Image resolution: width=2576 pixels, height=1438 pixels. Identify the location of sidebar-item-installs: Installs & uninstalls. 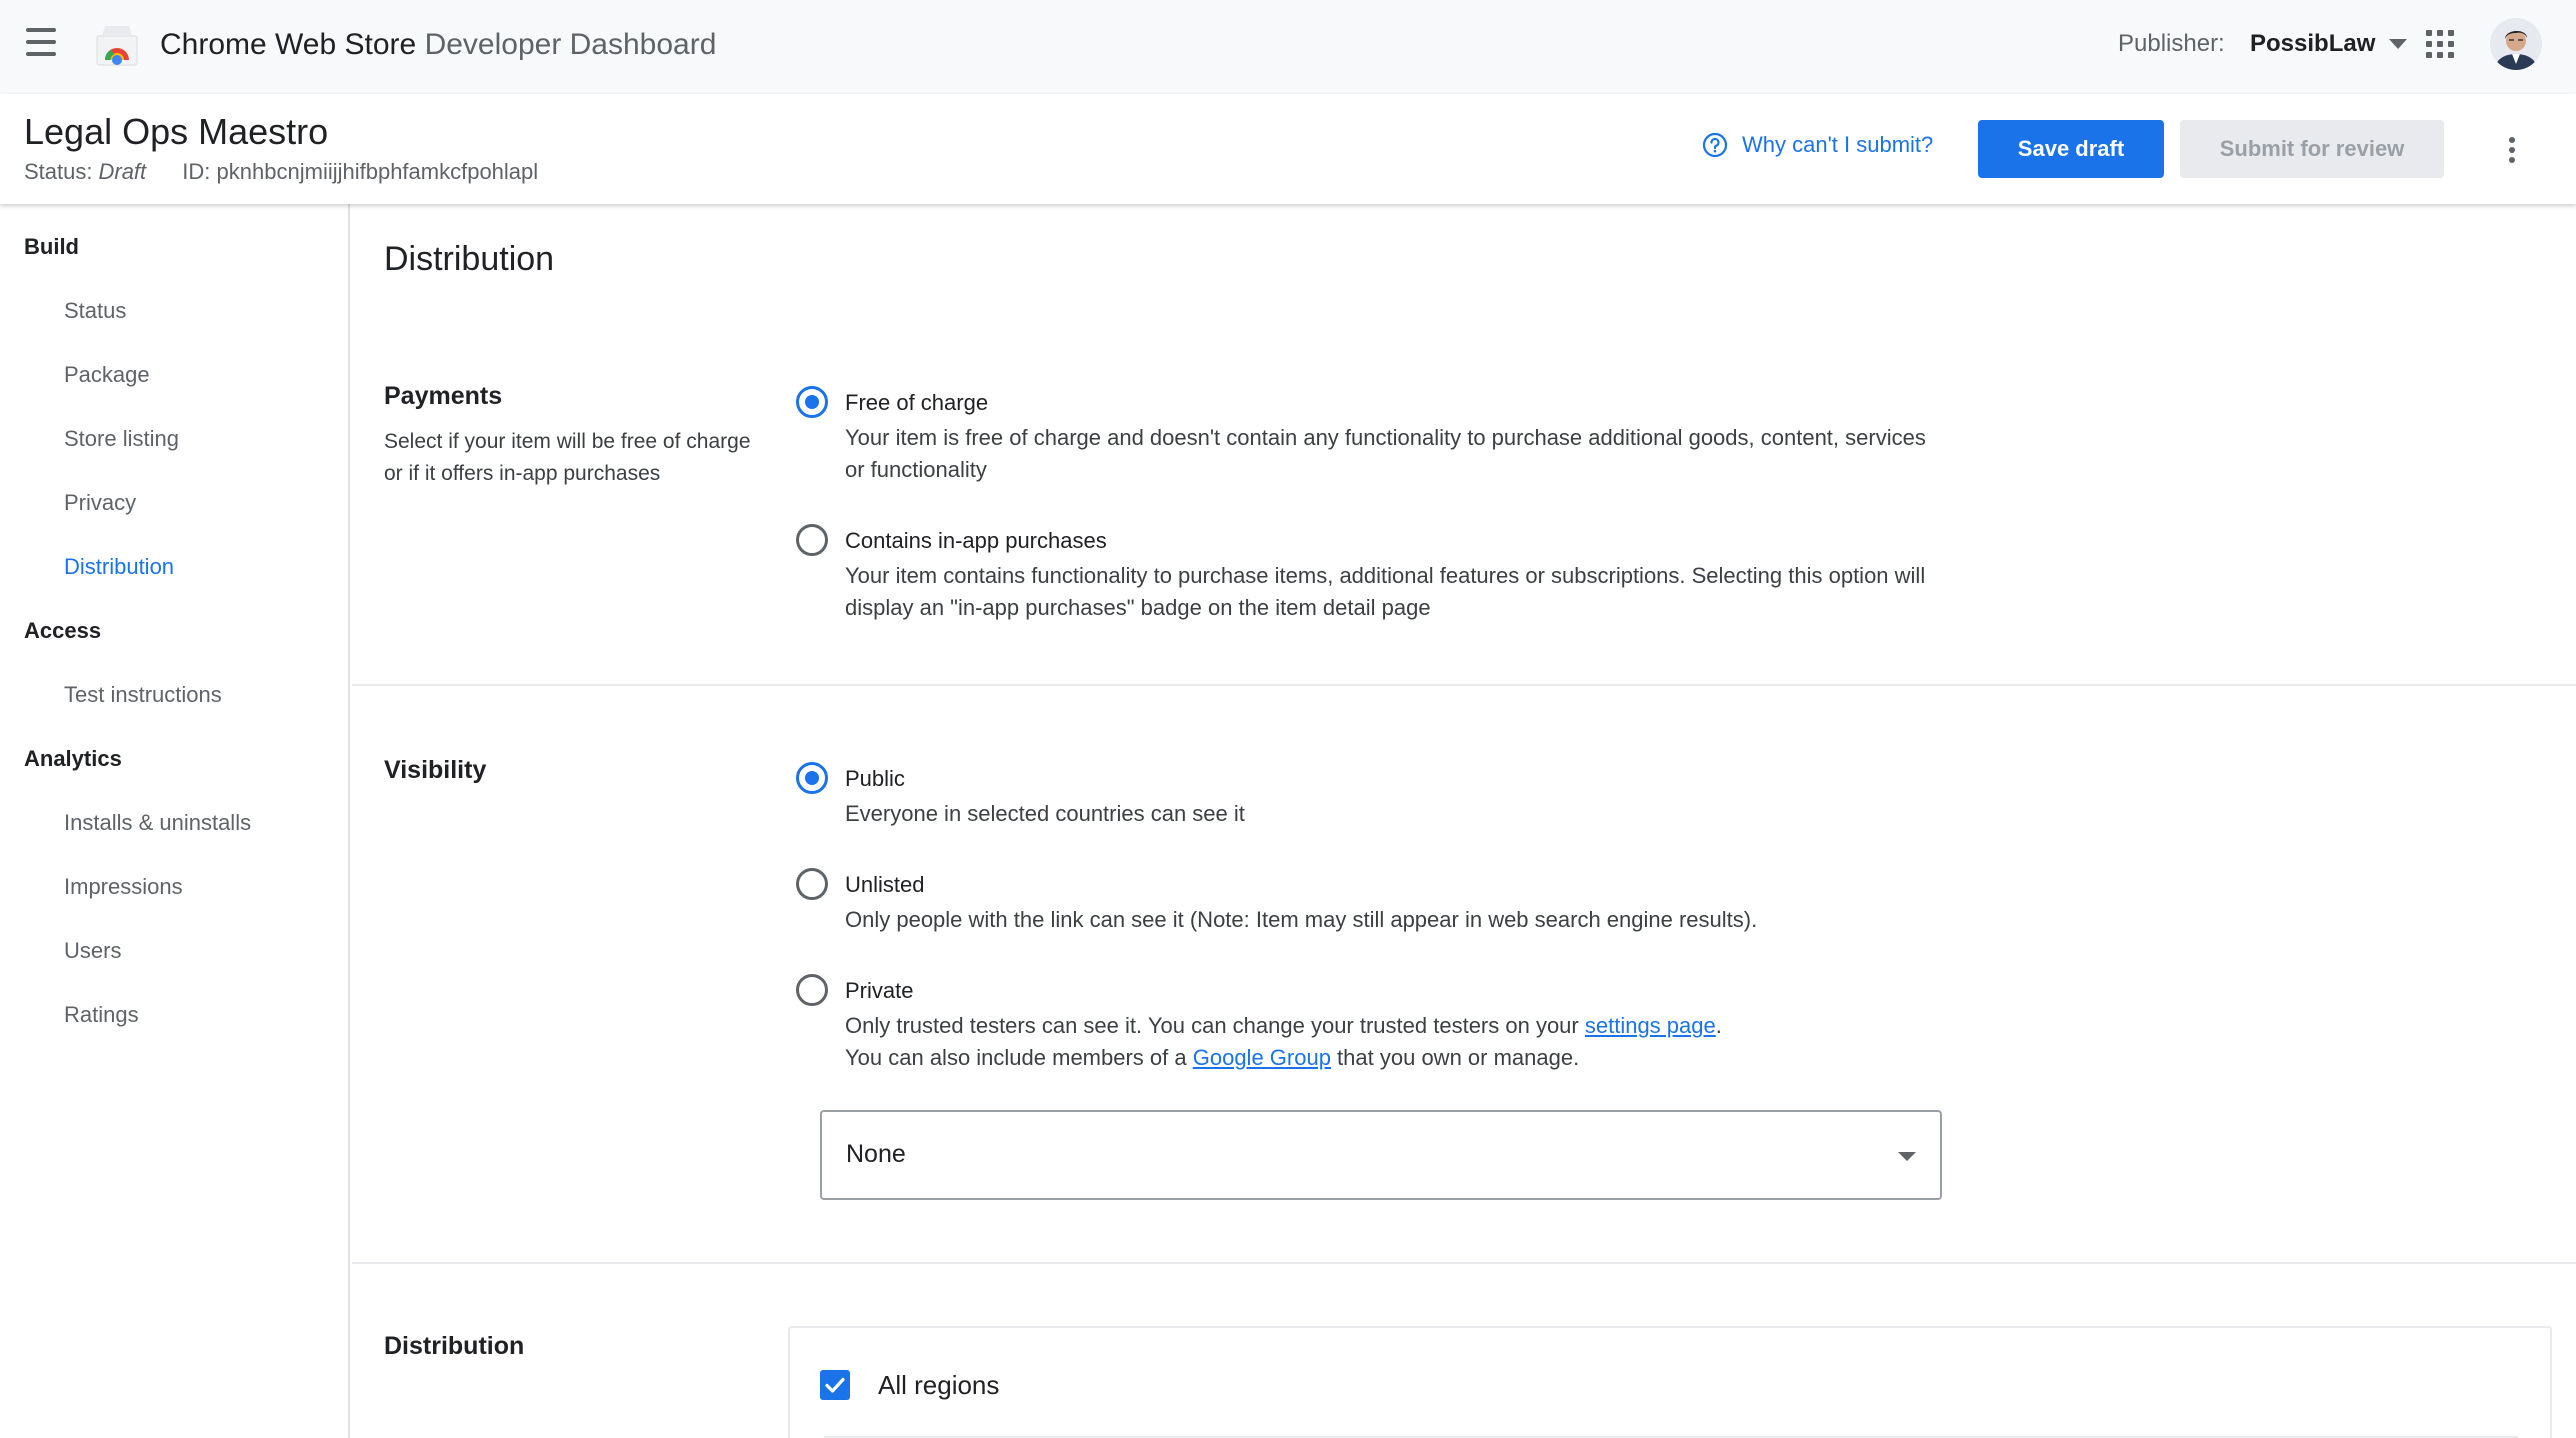
(157, 823).